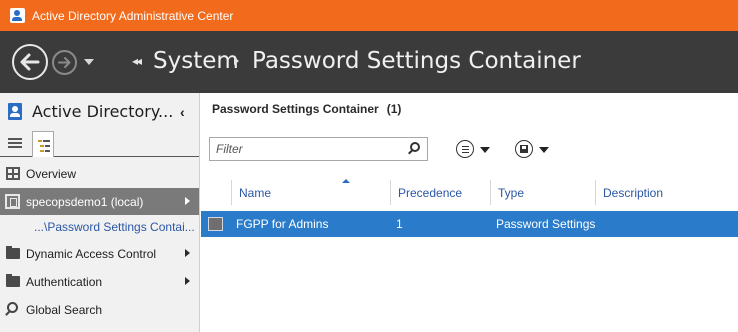  Describe the element at coordinates (43, 144) in the screenshot. I see `tree-view-icon` at that location.